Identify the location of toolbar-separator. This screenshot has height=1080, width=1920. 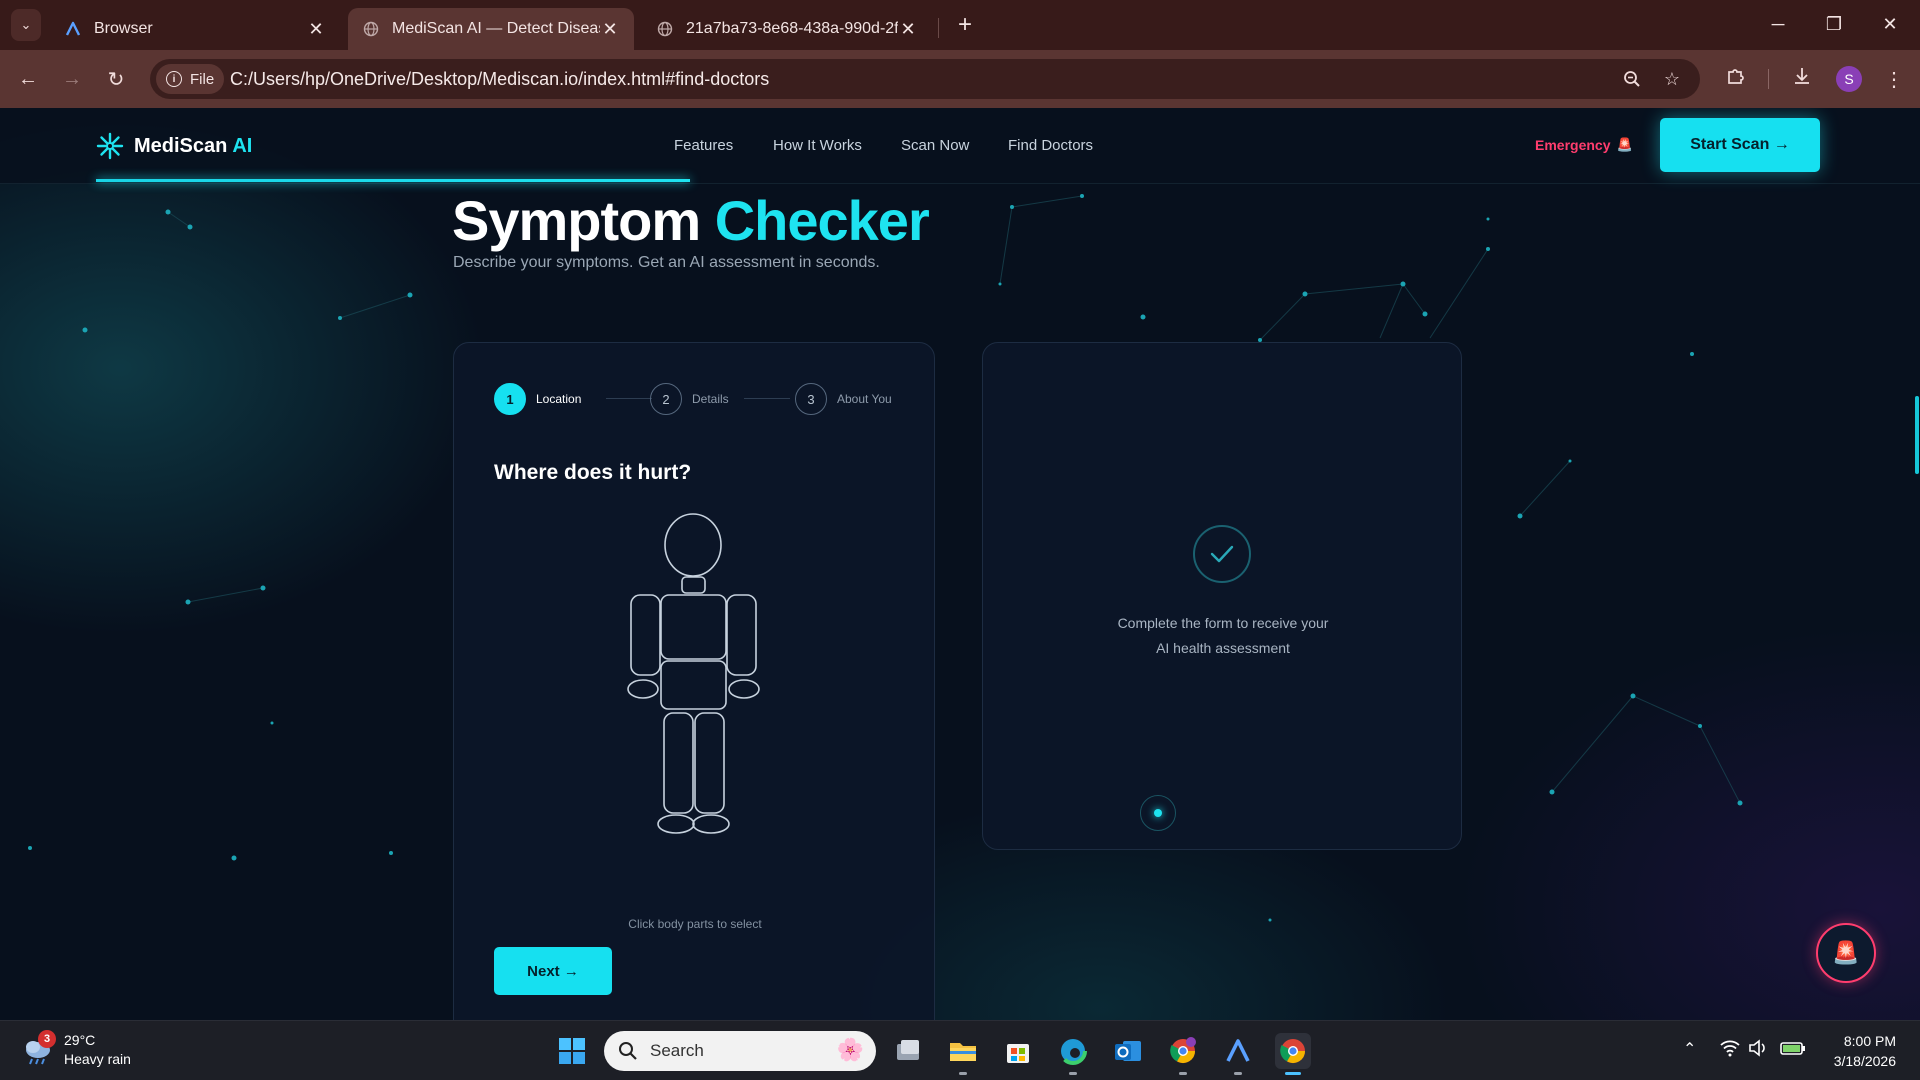
(1768, 79).